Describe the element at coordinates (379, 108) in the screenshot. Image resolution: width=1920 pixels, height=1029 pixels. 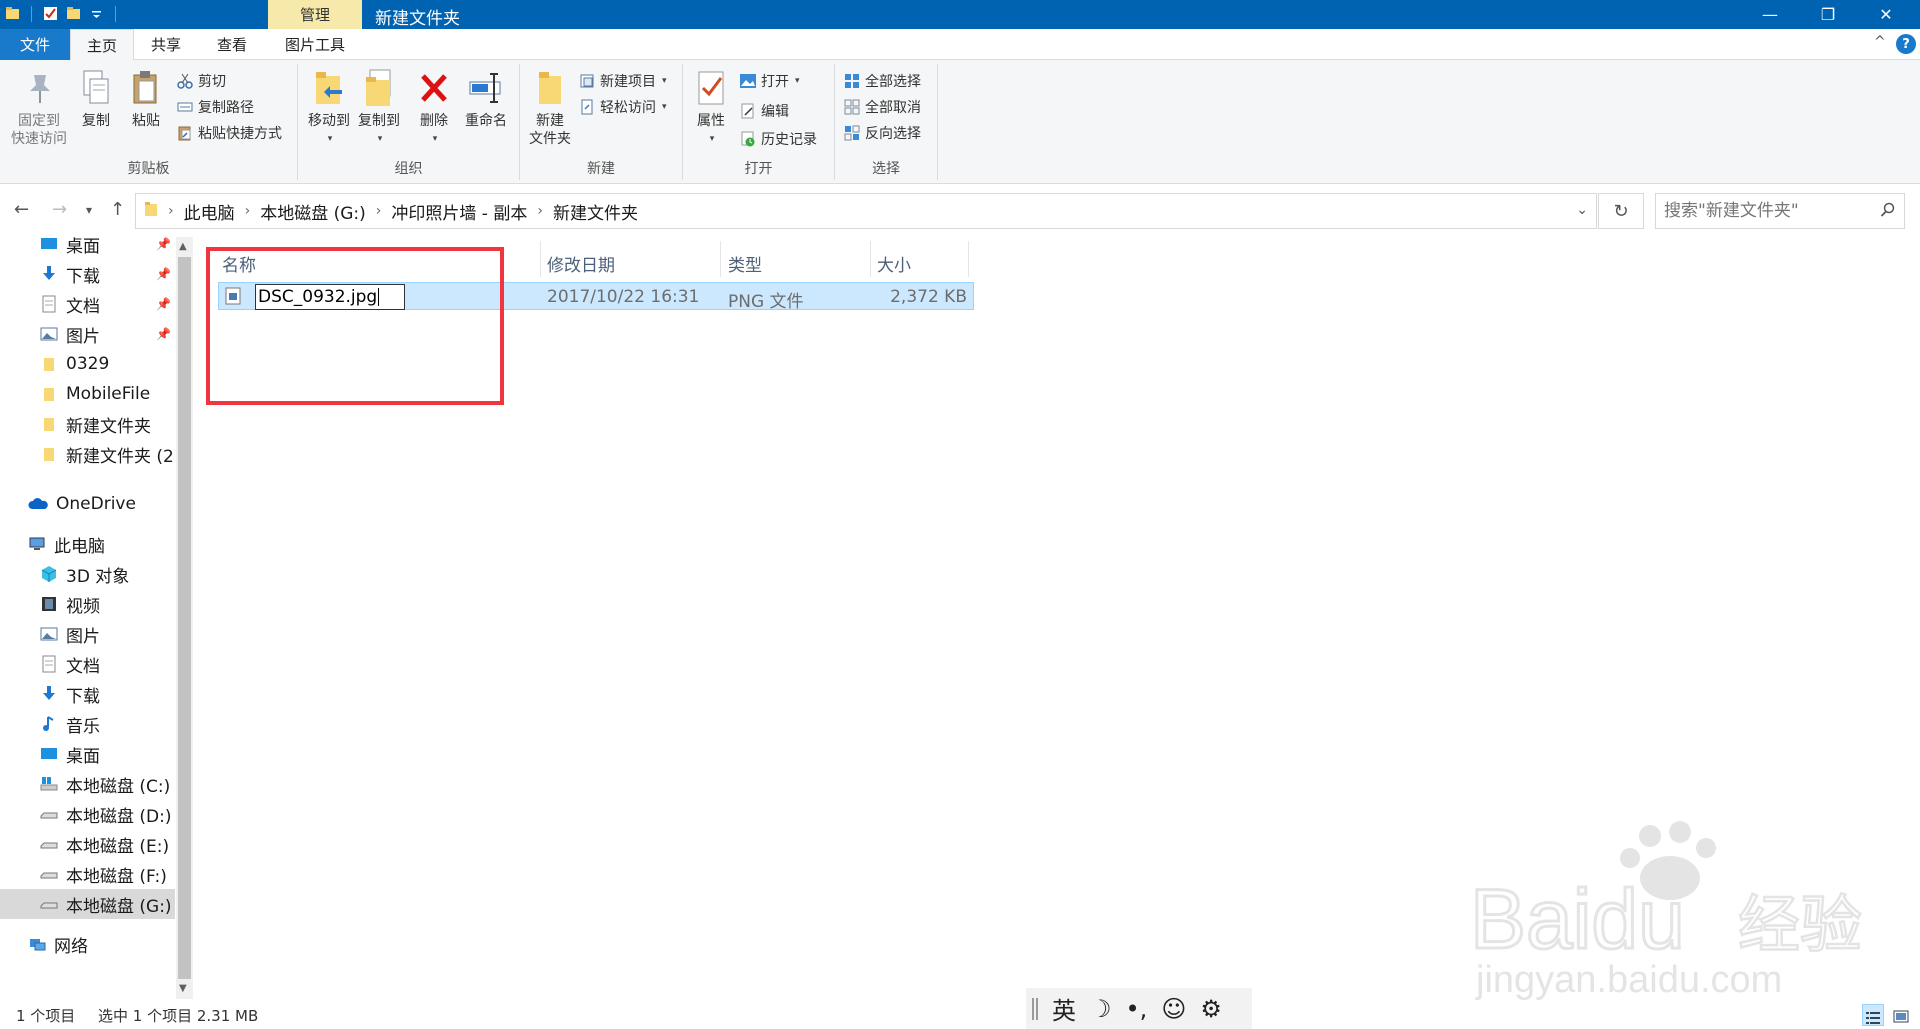
I see `copy-to-button: 复制到 ▾` at that location.